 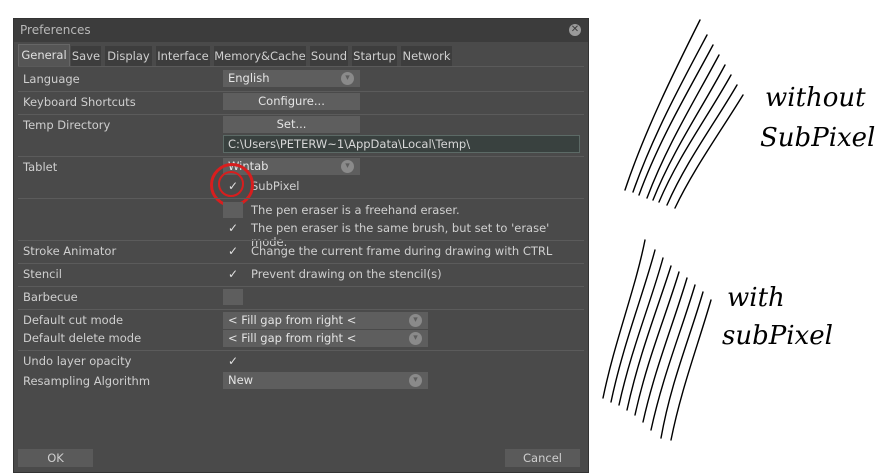 What do you see at coordinates (291, 78) in the screenshot?
I see `language-select: English ▾` at bounding box center [291, 78].